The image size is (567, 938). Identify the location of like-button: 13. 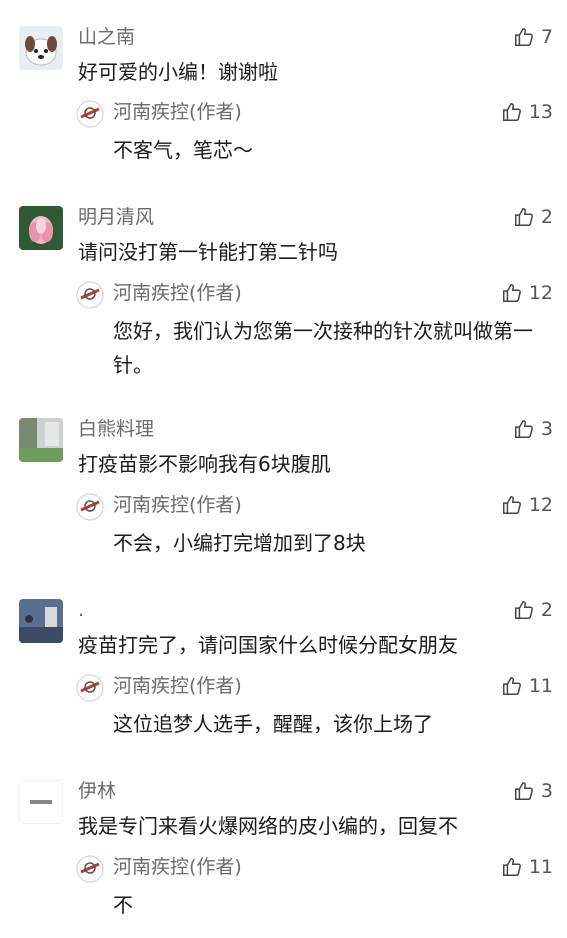
(527, 112).